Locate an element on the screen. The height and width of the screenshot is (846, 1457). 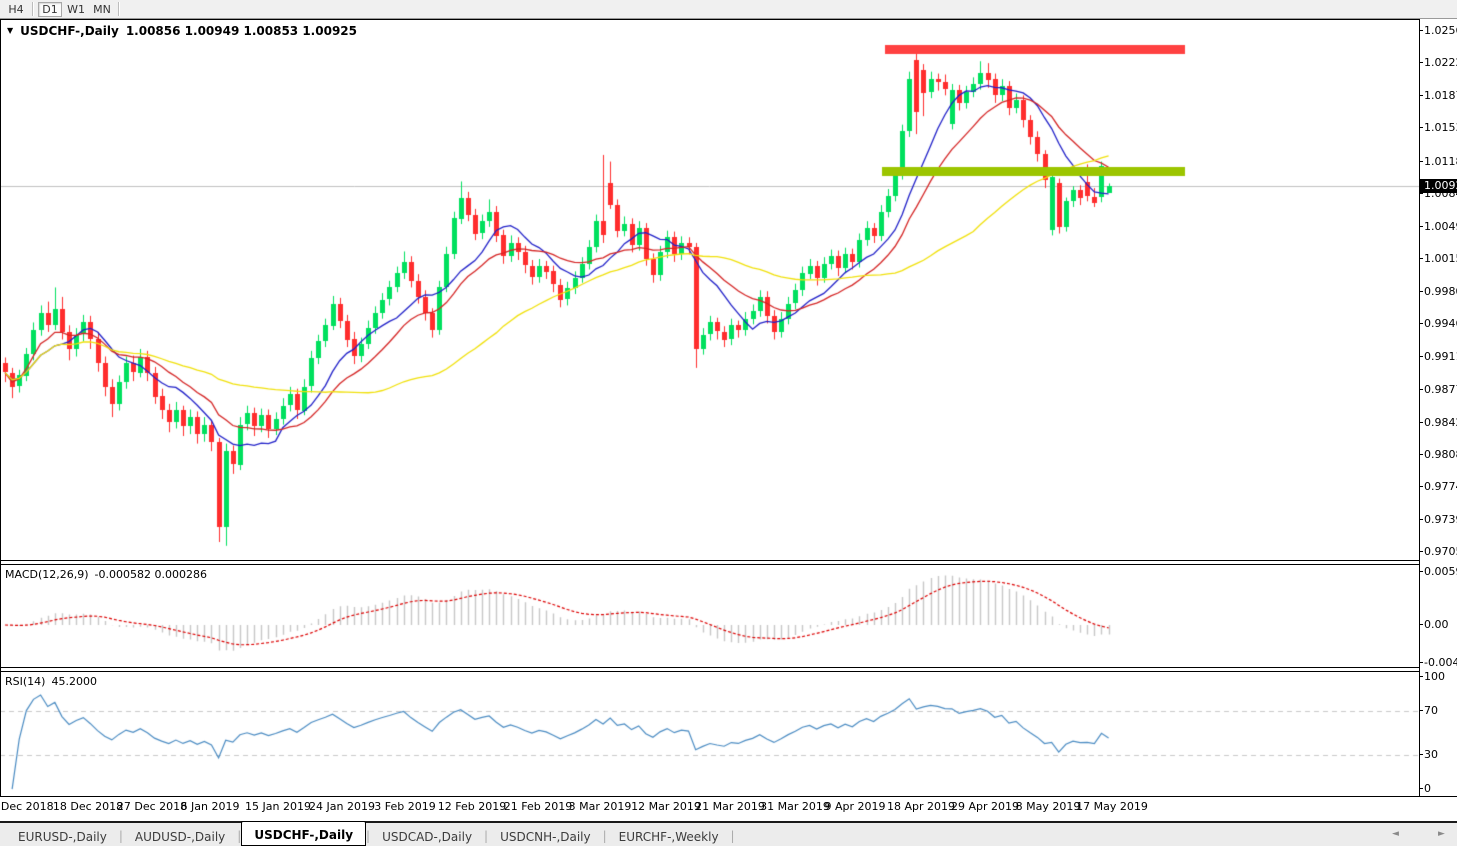
chart-dropdown-icon: ▼ is located at coordinates (10, 30).